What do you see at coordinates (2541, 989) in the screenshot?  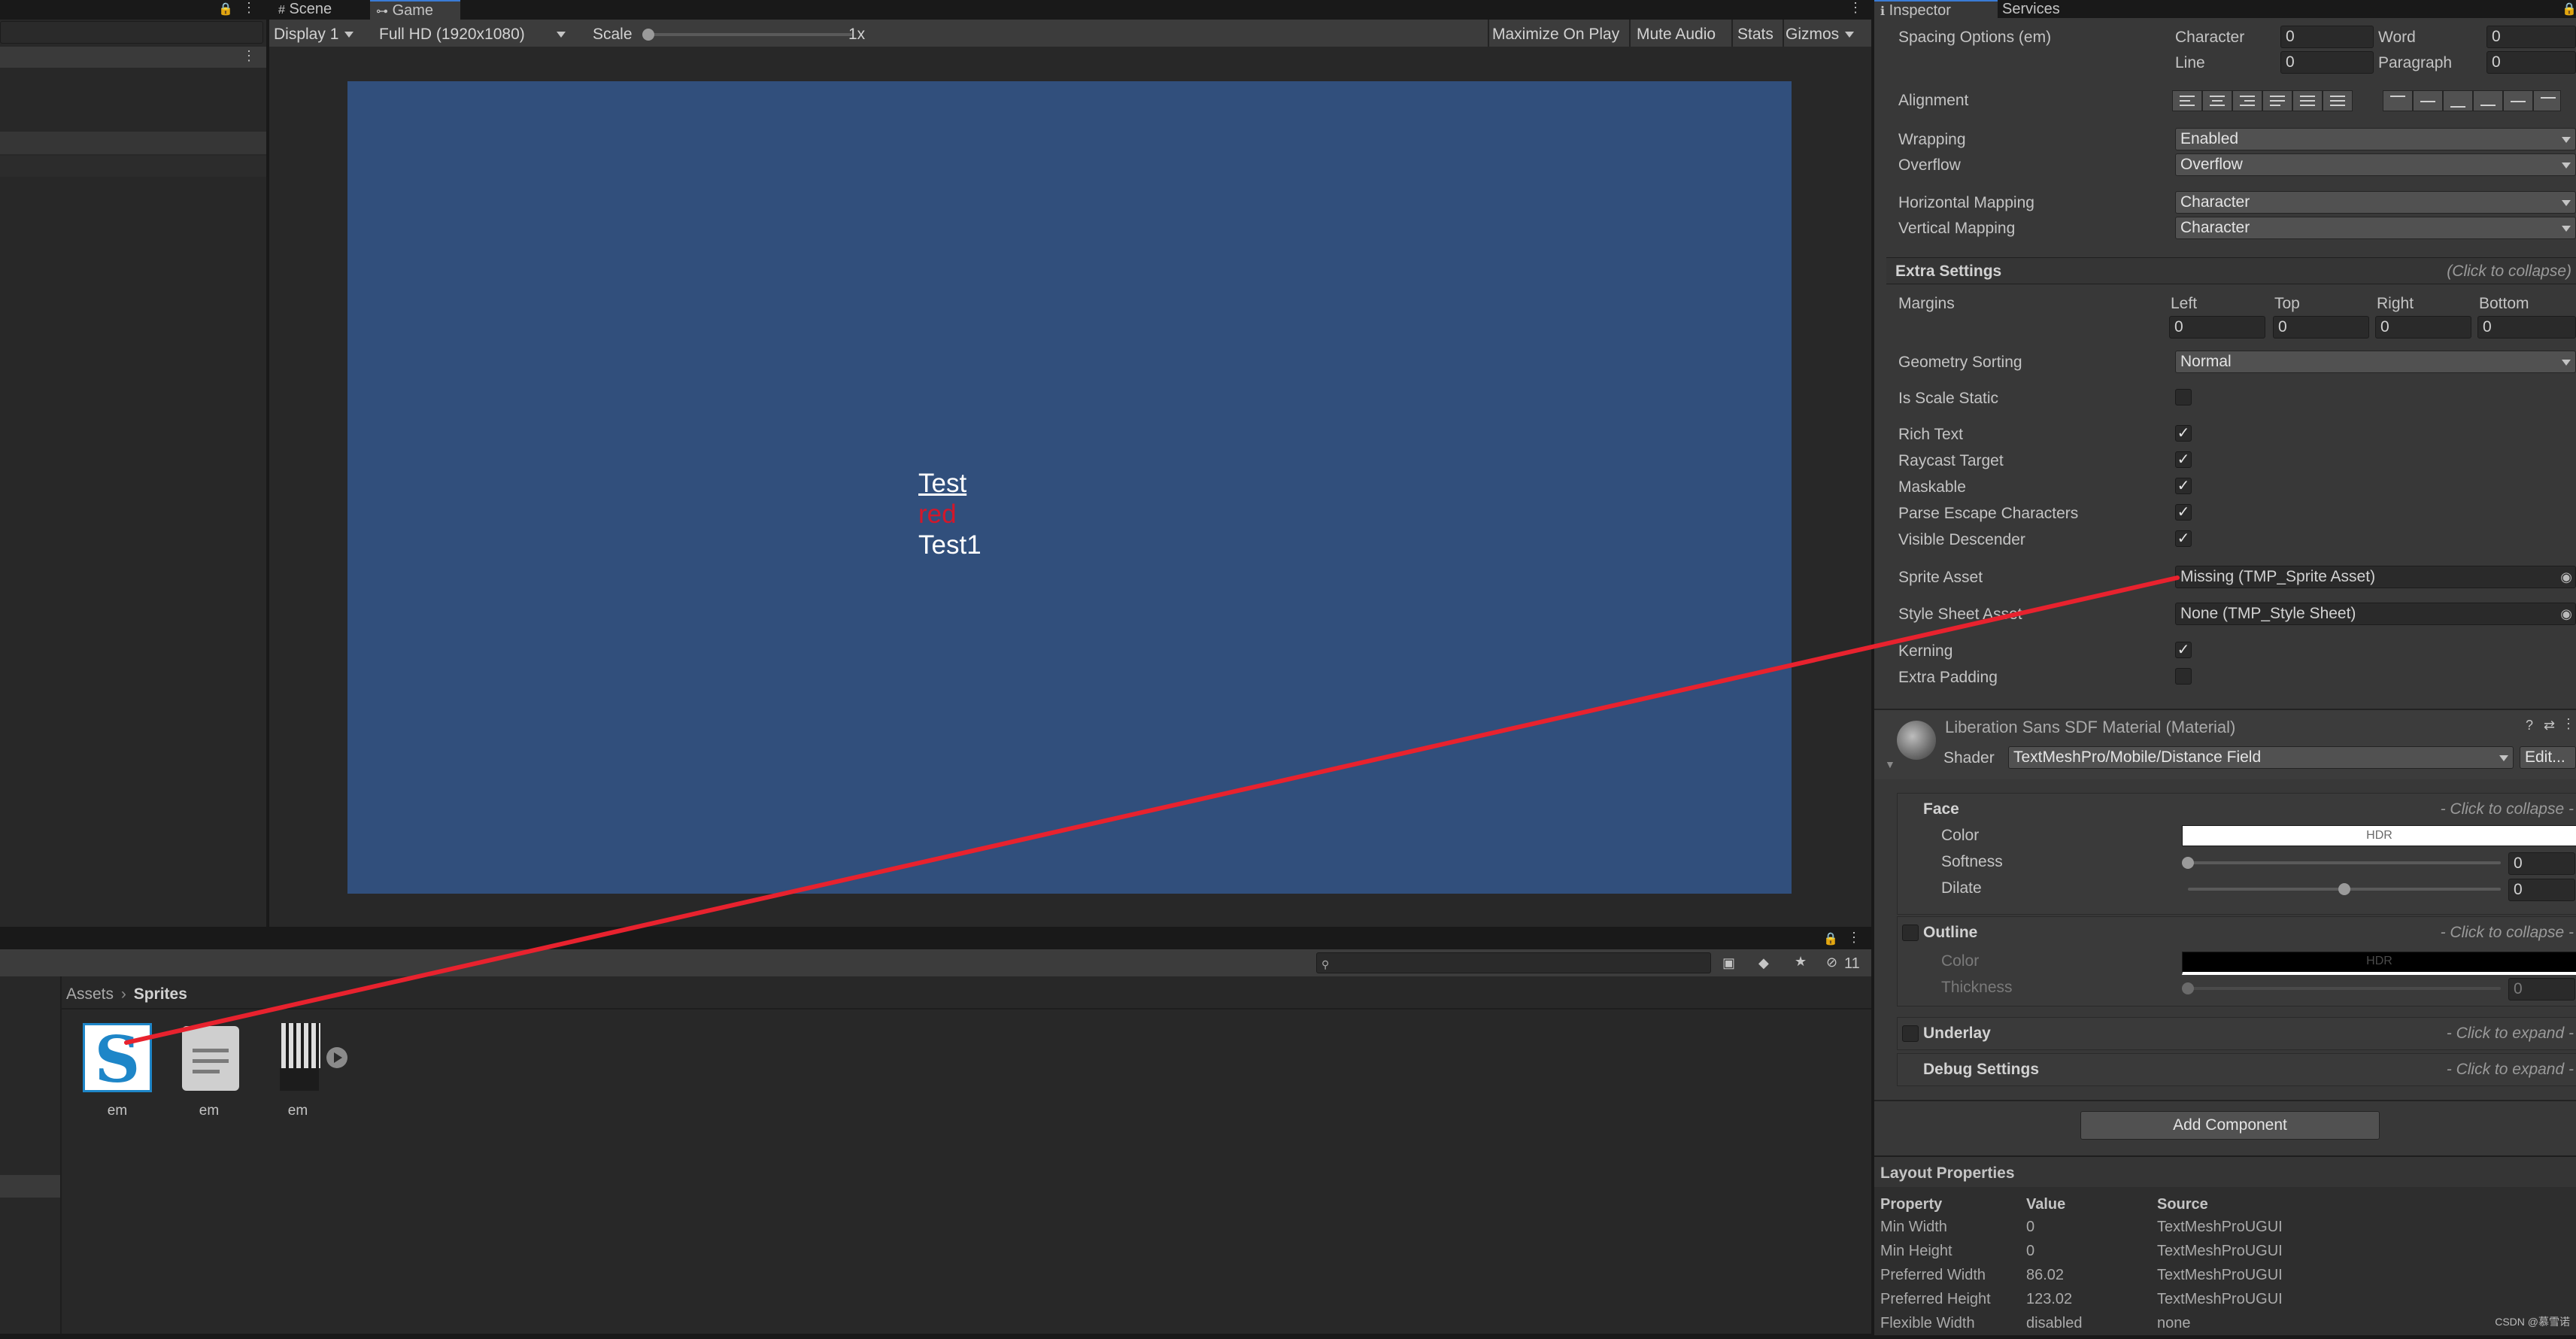 I see `thickness-input: 0` at bounding box center [2541, 989].